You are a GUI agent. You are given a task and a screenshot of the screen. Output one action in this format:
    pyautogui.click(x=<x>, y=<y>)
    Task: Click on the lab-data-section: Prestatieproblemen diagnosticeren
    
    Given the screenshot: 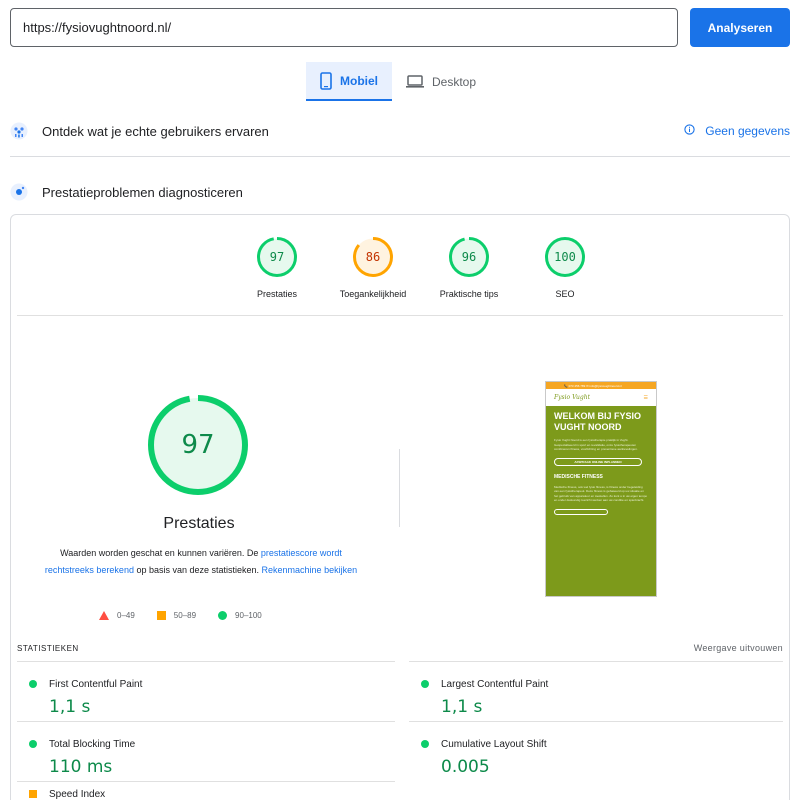 What is the action you would take?
    pyautogui.click(x=400, y=192)
    